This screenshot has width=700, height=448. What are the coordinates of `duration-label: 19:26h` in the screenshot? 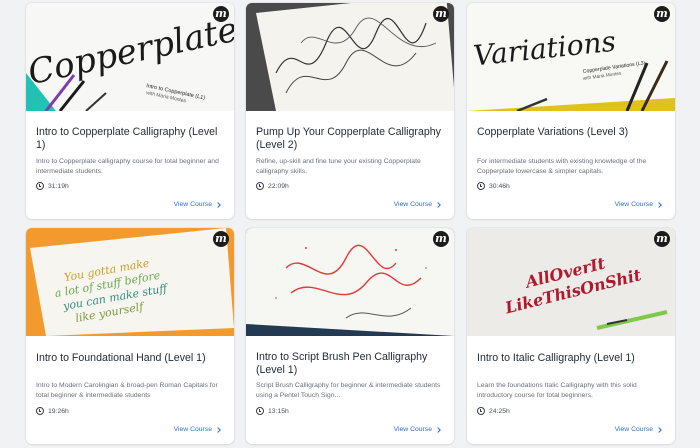 It's located at (58, 411).